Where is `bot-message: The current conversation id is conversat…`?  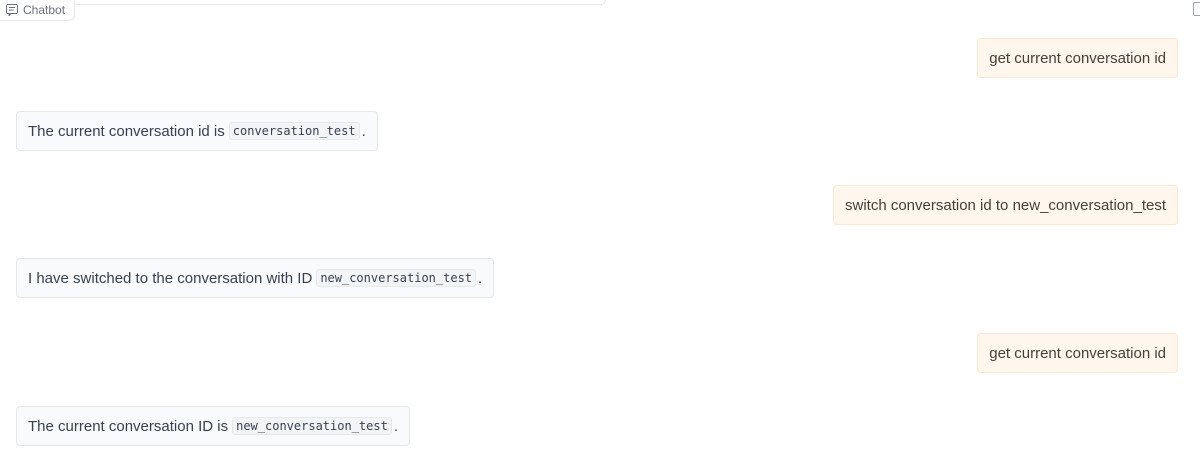 bot-message: The current conversation id is conversat… is located at coordinates (197, 131).